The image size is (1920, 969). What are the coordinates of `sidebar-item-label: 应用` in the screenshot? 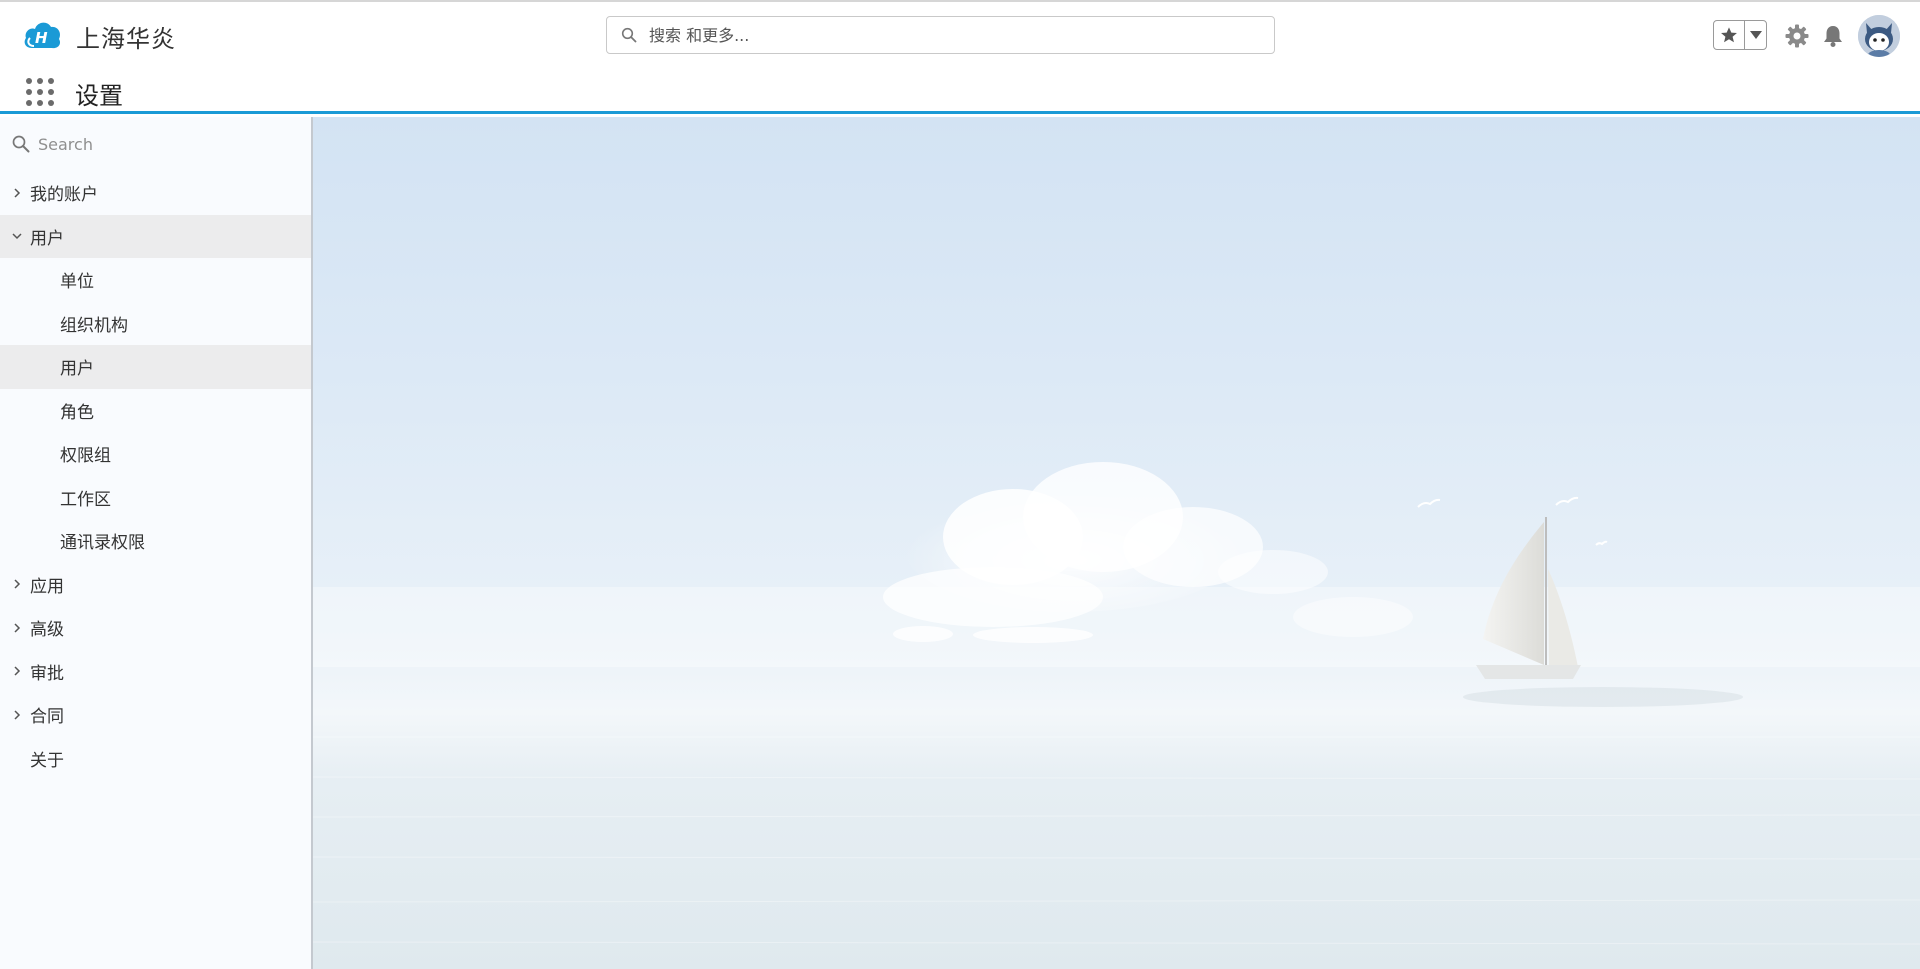 It's located at (47, 586).